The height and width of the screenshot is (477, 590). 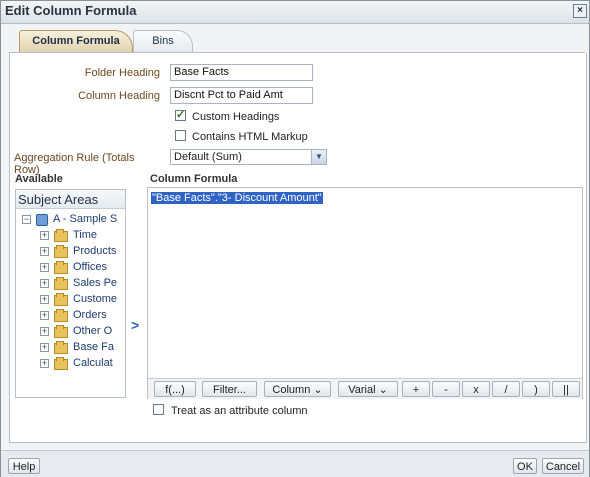 I want to click on html-markup-label: Contains HTML Markup, so click(x=250, y=137).